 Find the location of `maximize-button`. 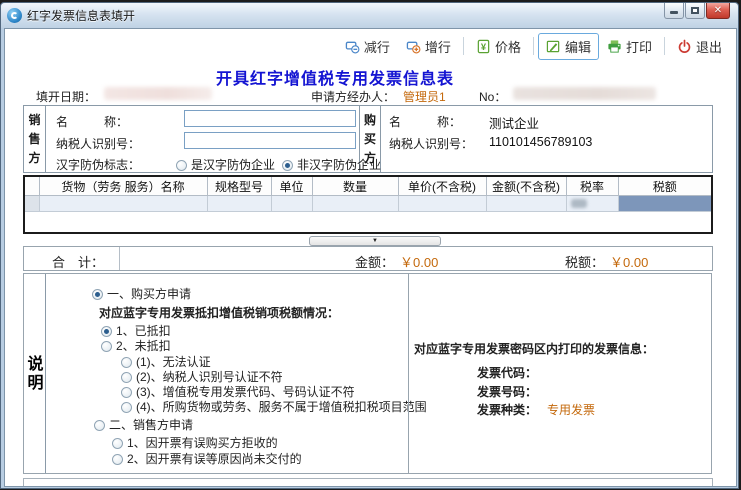

maximize-button is located at coordinates (695, 11).